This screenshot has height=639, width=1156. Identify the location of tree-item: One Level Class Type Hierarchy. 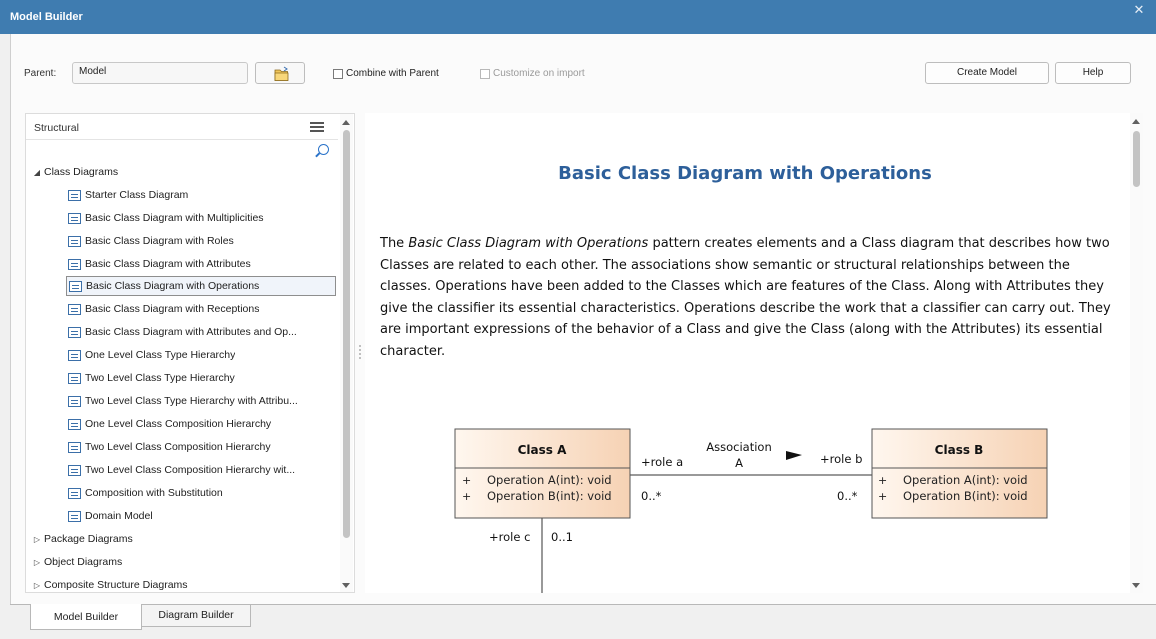
(201, 355).